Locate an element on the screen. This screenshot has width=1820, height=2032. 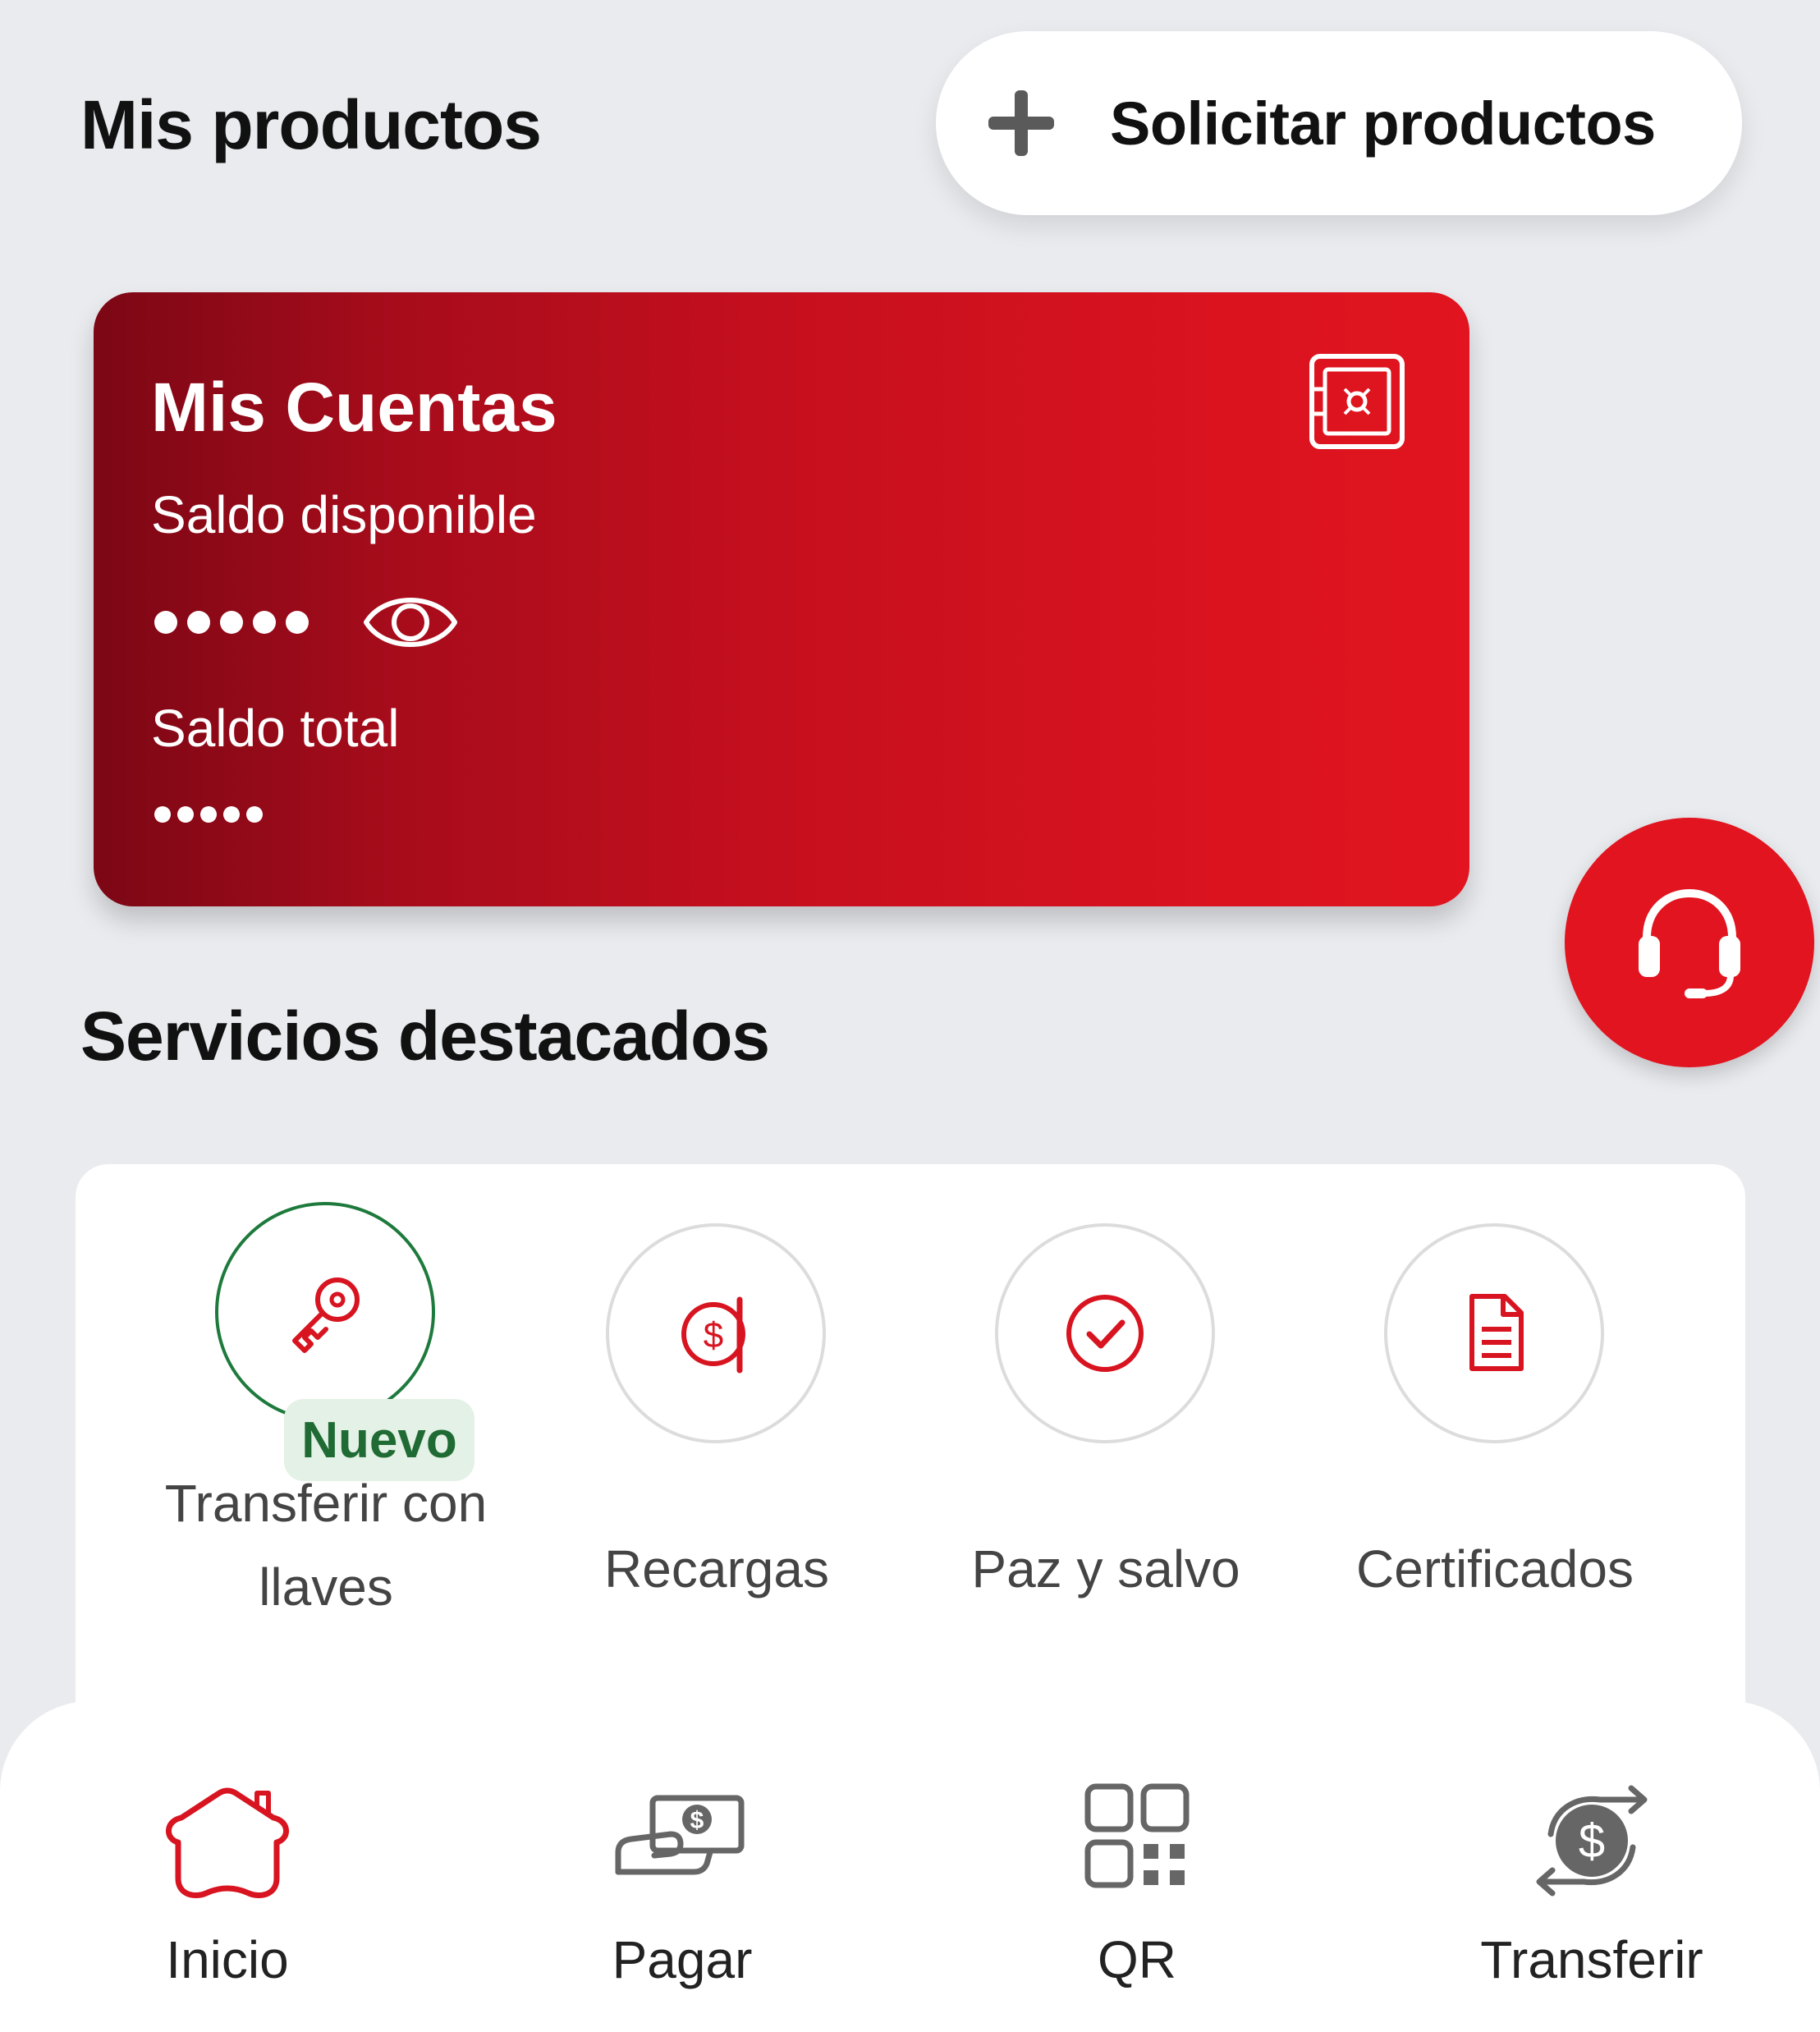
check-circle-icon is located at coordinates (1105, 1333).